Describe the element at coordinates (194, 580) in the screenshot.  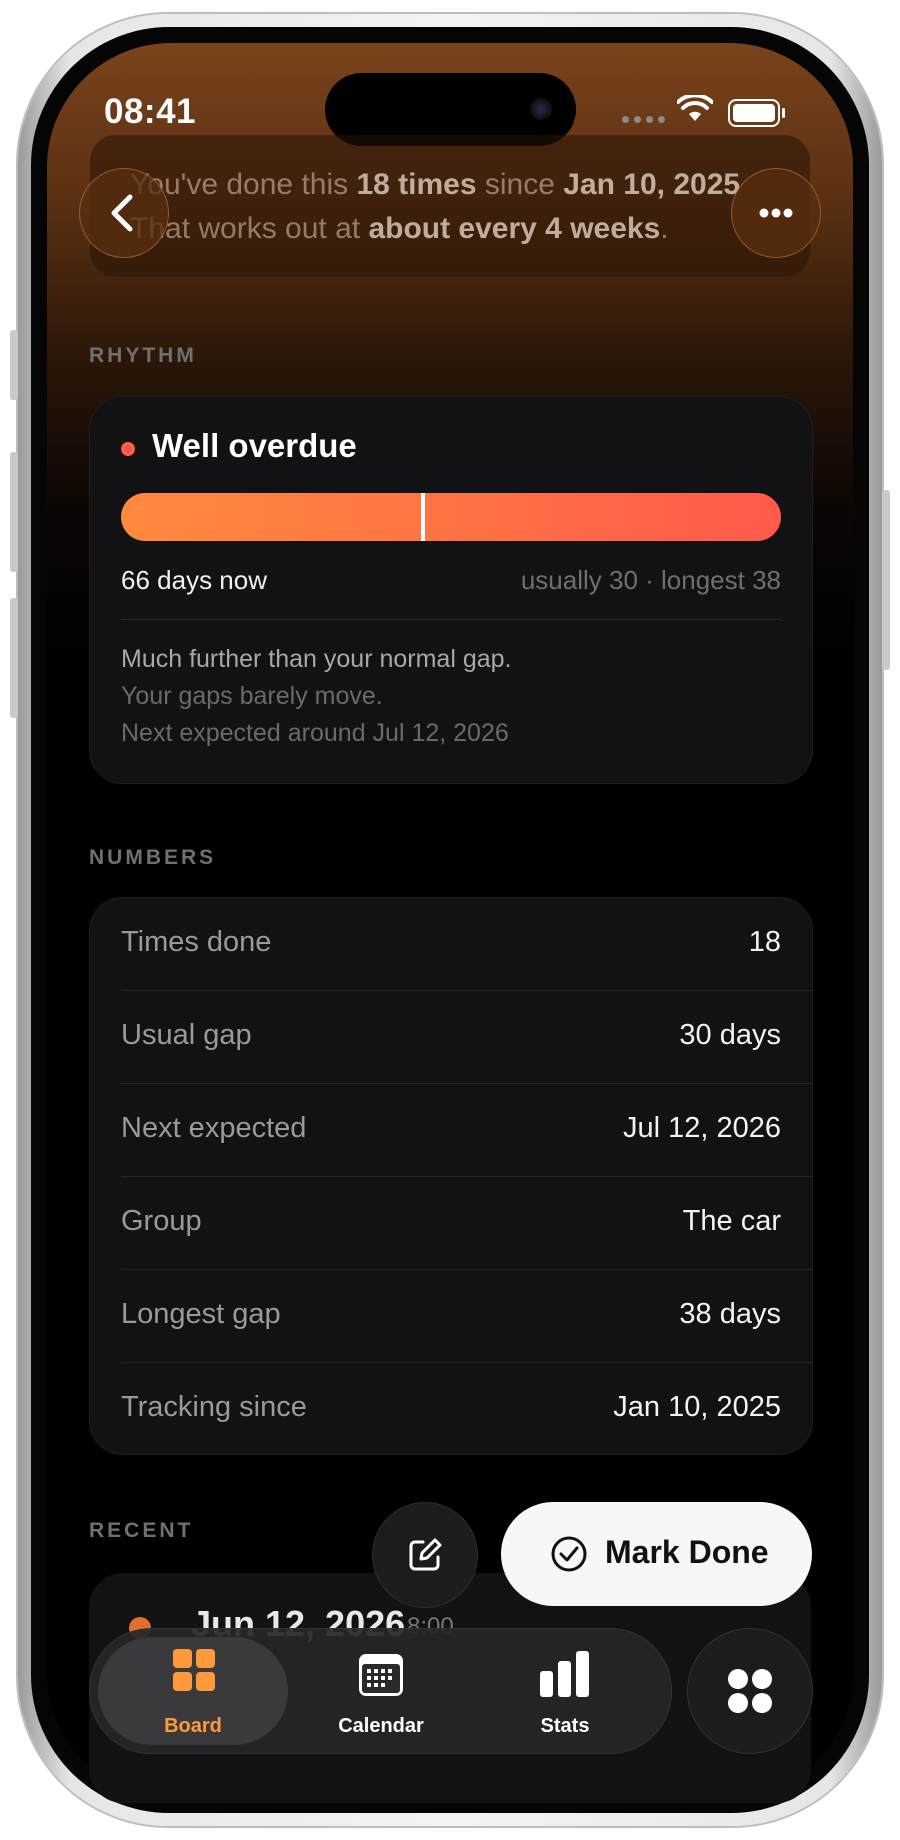
I see `current-gap: 66 days now` at that location.